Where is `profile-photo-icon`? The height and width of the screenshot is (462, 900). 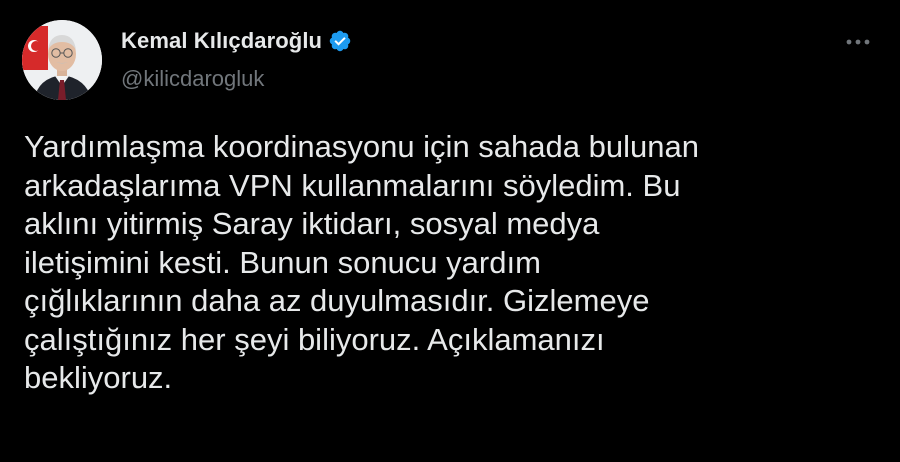
profile-photo-icon is located at coordinates (62, 60).